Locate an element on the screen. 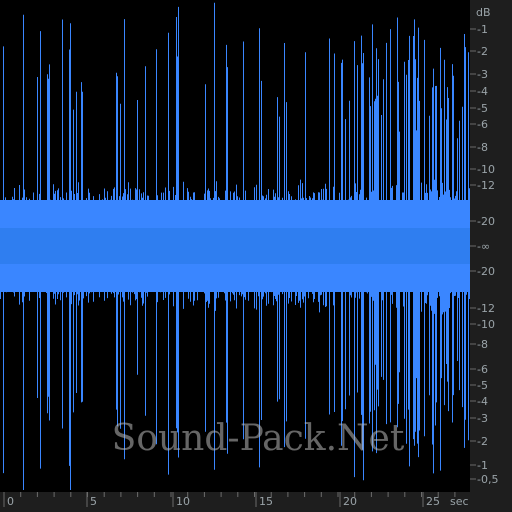  time-unit-label: sec is located at coordinates (459, 501).